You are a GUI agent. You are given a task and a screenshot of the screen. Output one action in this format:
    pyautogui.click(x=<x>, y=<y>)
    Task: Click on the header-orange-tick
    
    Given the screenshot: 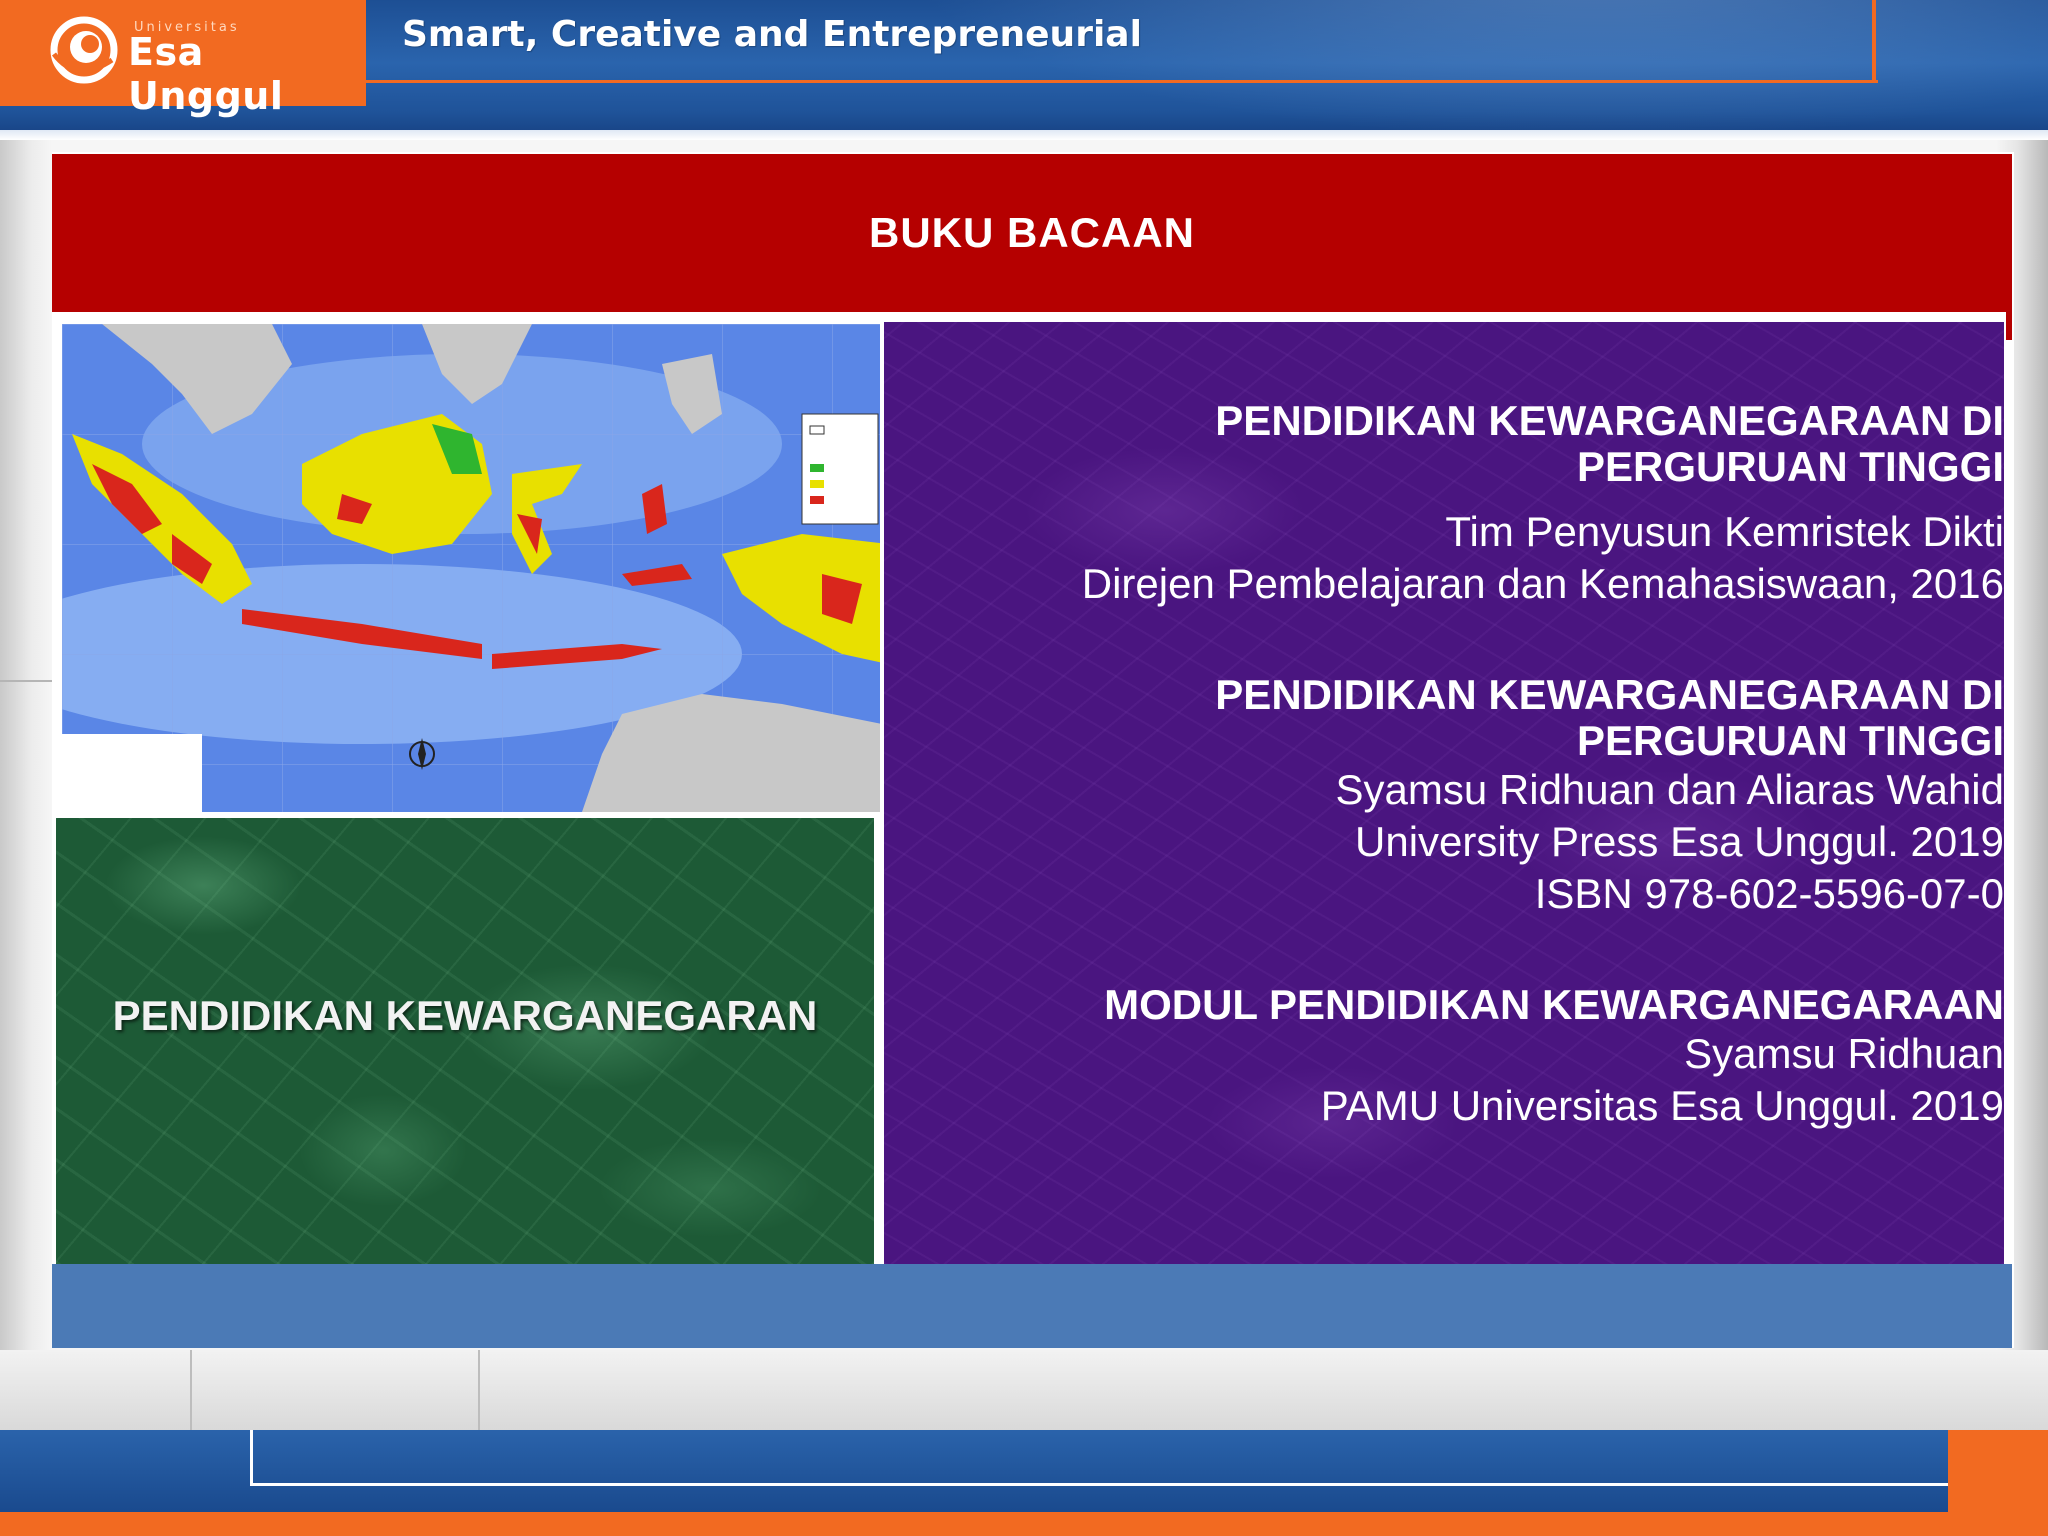 What is the action you would take?
    pyautogui.click(x=1874, y=41)
    